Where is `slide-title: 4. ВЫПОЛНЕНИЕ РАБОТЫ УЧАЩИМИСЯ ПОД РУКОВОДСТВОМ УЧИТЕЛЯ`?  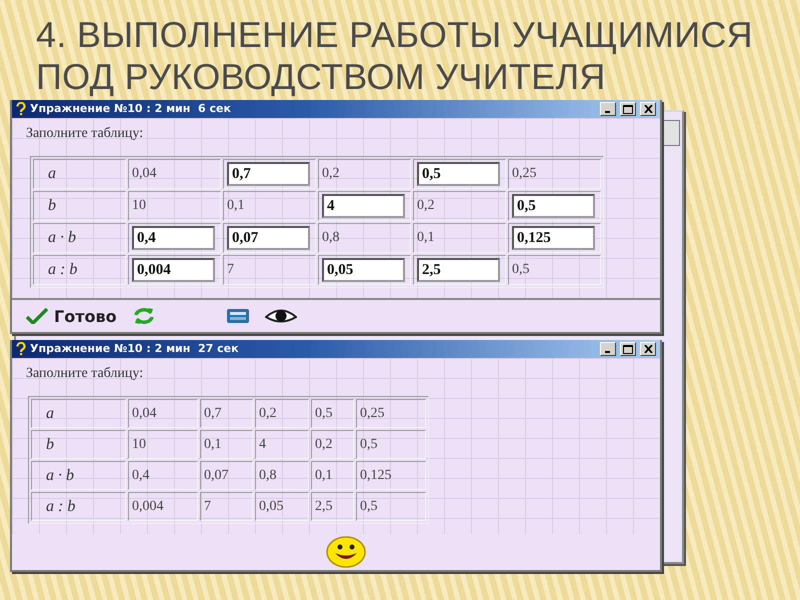 slide-title: 4. ВЫПОЛНЕНИЕ РАБОТЫ УЧАЩИМИСЯ ПОД РУКОВОДСТВОМ УЧИТЕЛЯ is located at coordinates (395, 56).